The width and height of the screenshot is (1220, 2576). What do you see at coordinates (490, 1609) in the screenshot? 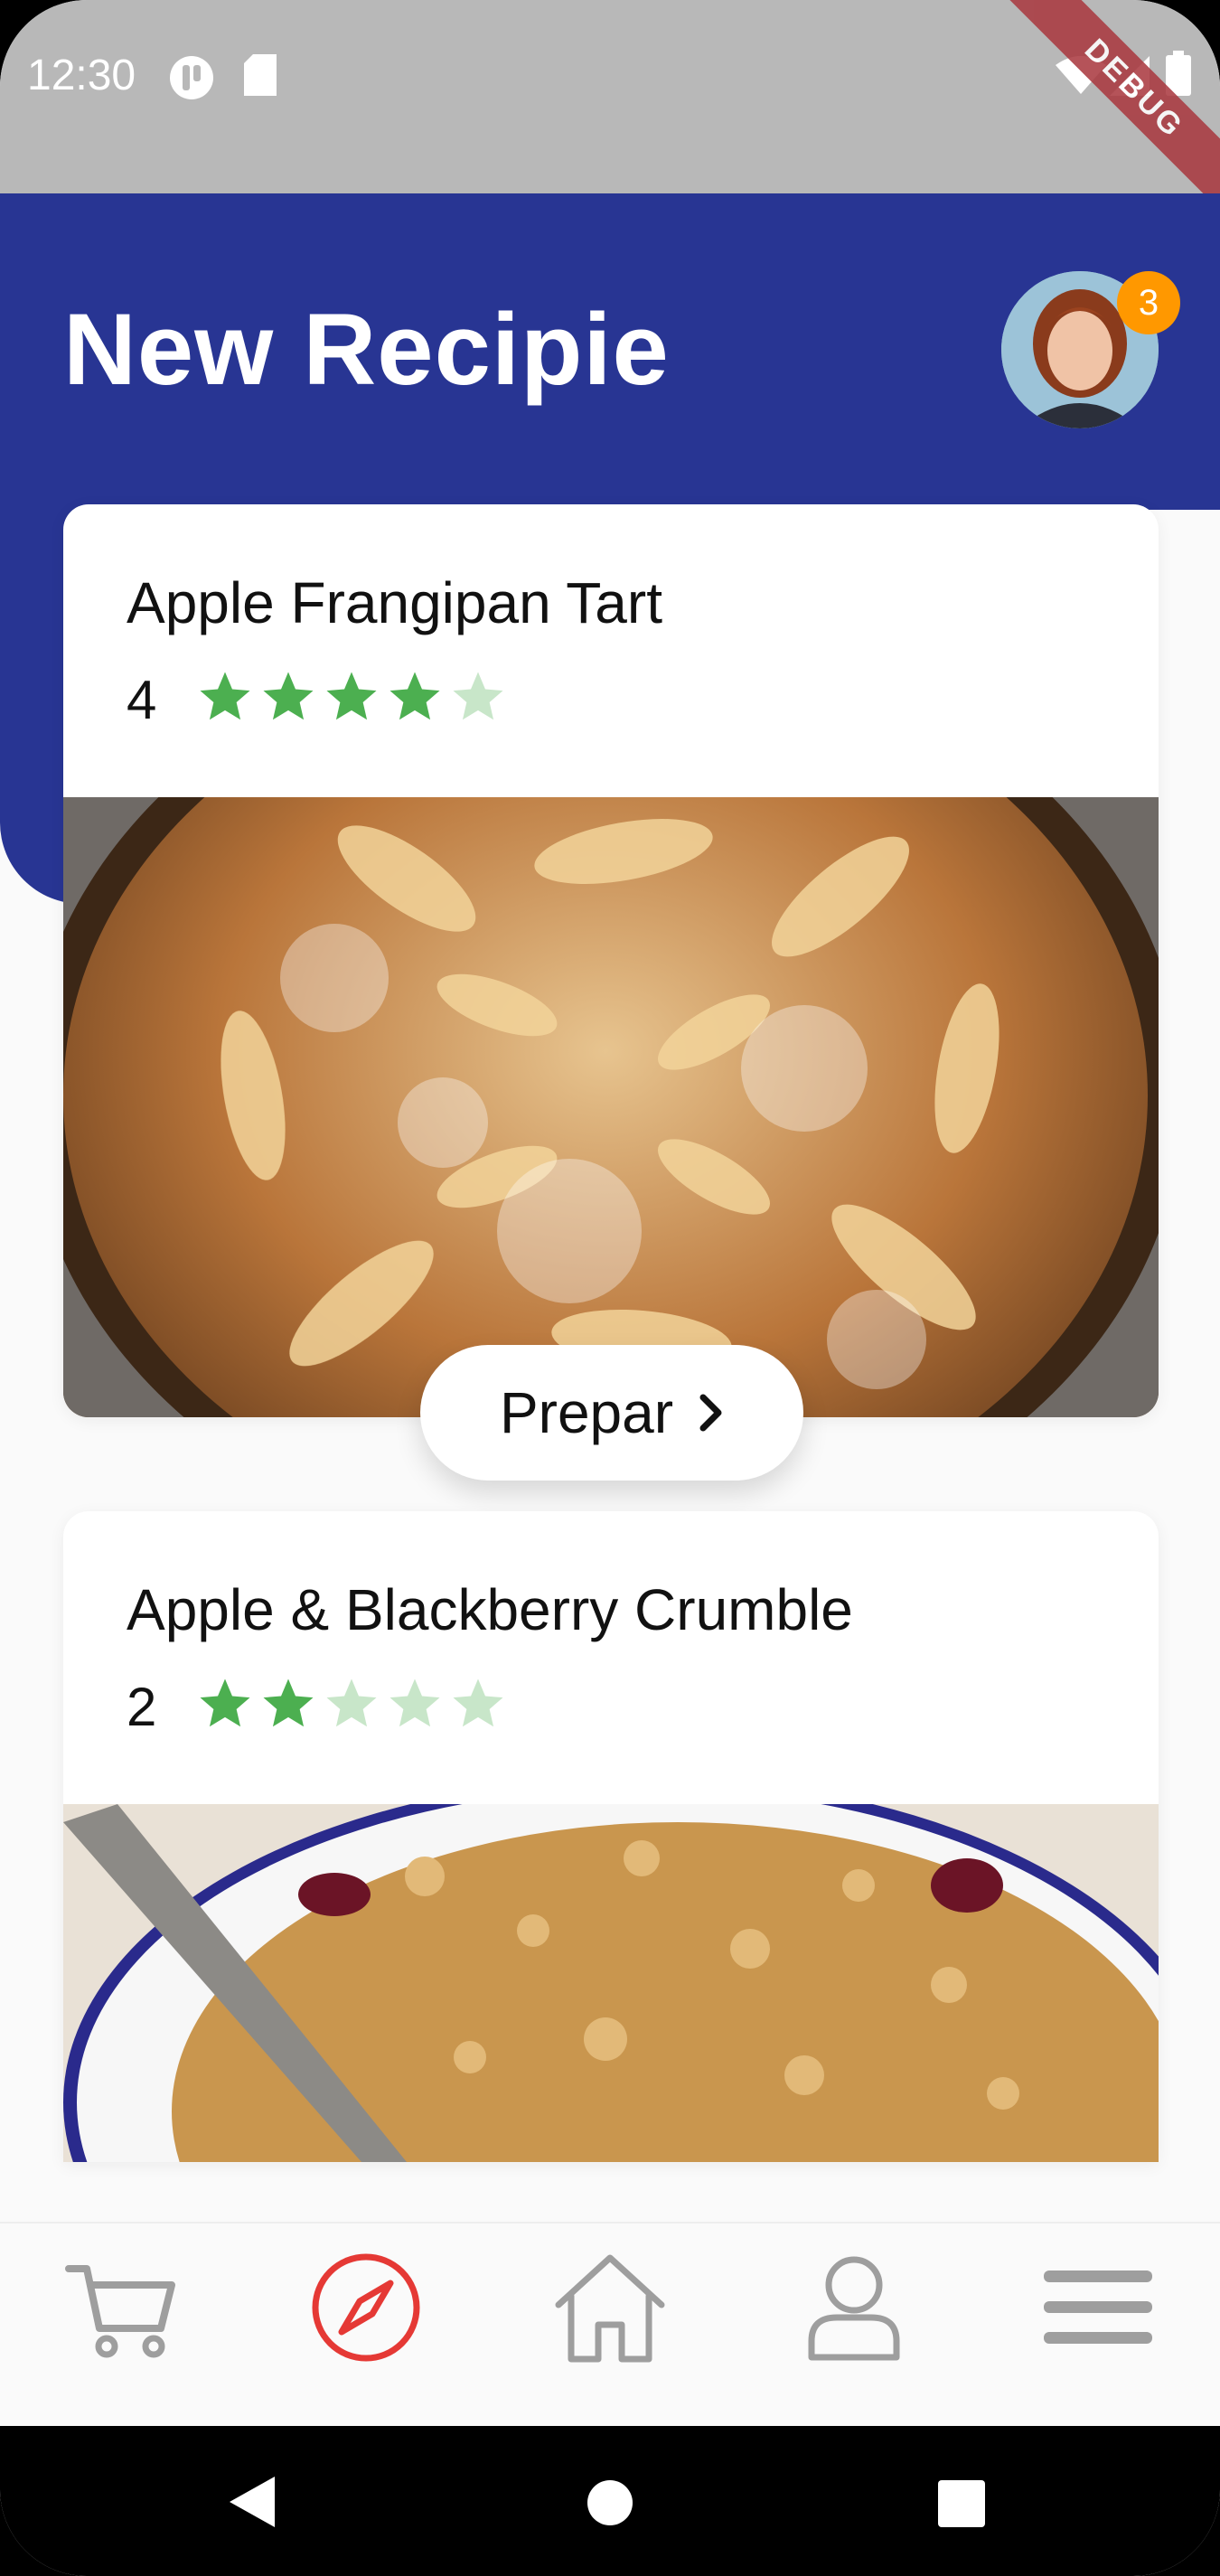
I see `recipe-title: Apple & Blackberry Crumble` at bounding box center [490, 1609].